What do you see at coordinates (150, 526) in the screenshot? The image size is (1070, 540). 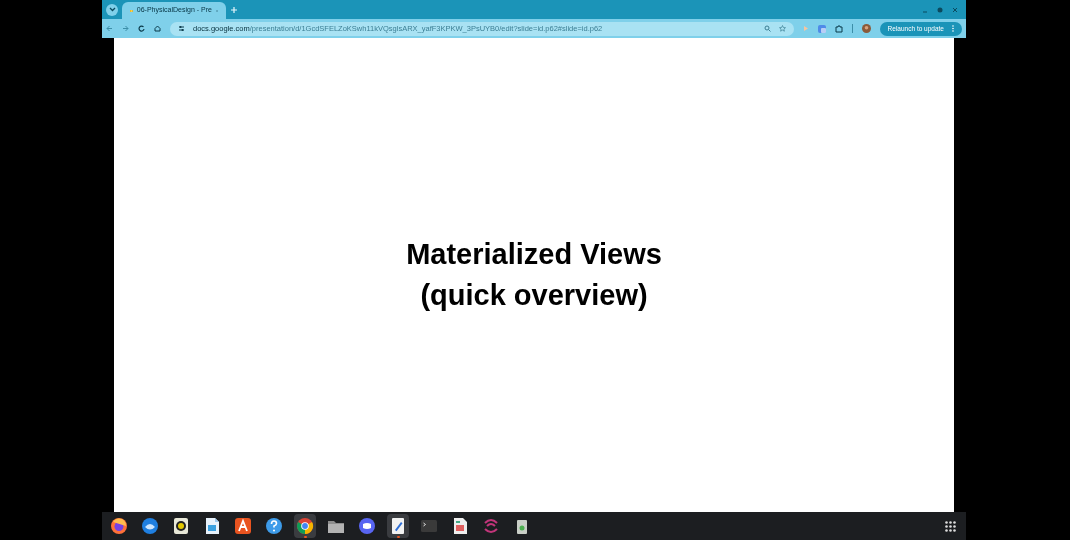 I see `bird-icon` at bounding box center [150, 526].